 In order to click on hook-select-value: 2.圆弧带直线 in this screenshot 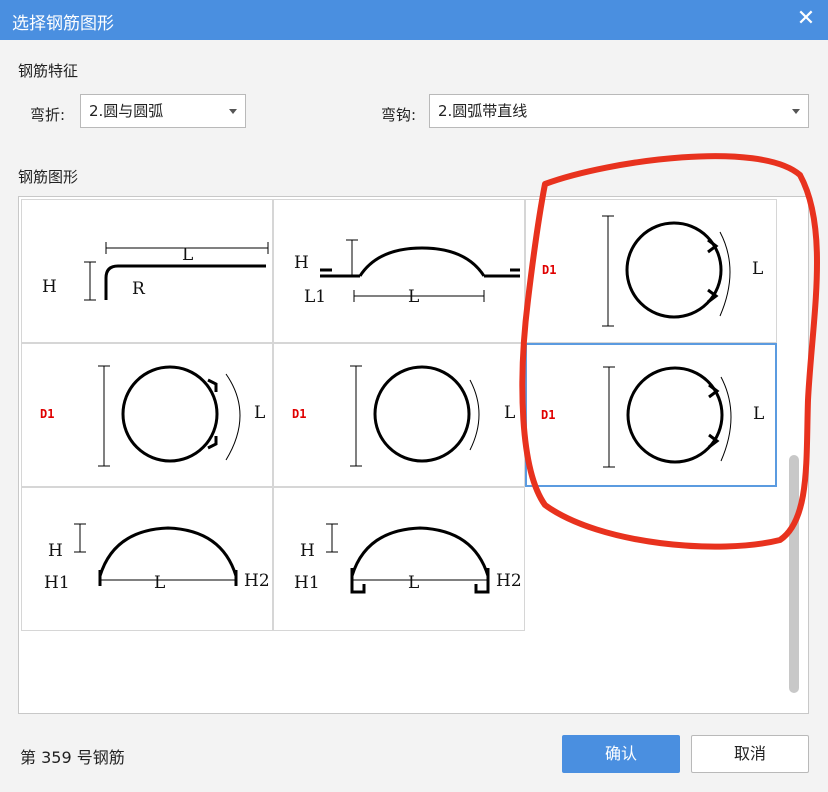, I will do `click(483, 111)`.